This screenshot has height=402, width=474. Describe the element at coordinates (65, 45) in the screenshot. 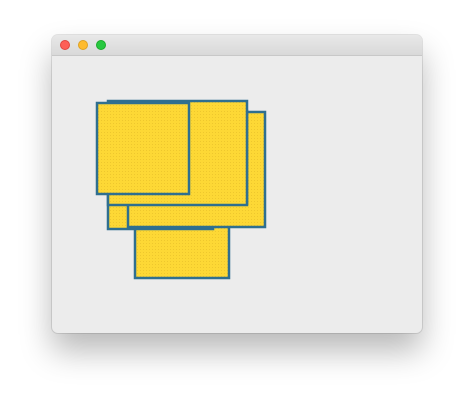

I see `close-button` at that location.